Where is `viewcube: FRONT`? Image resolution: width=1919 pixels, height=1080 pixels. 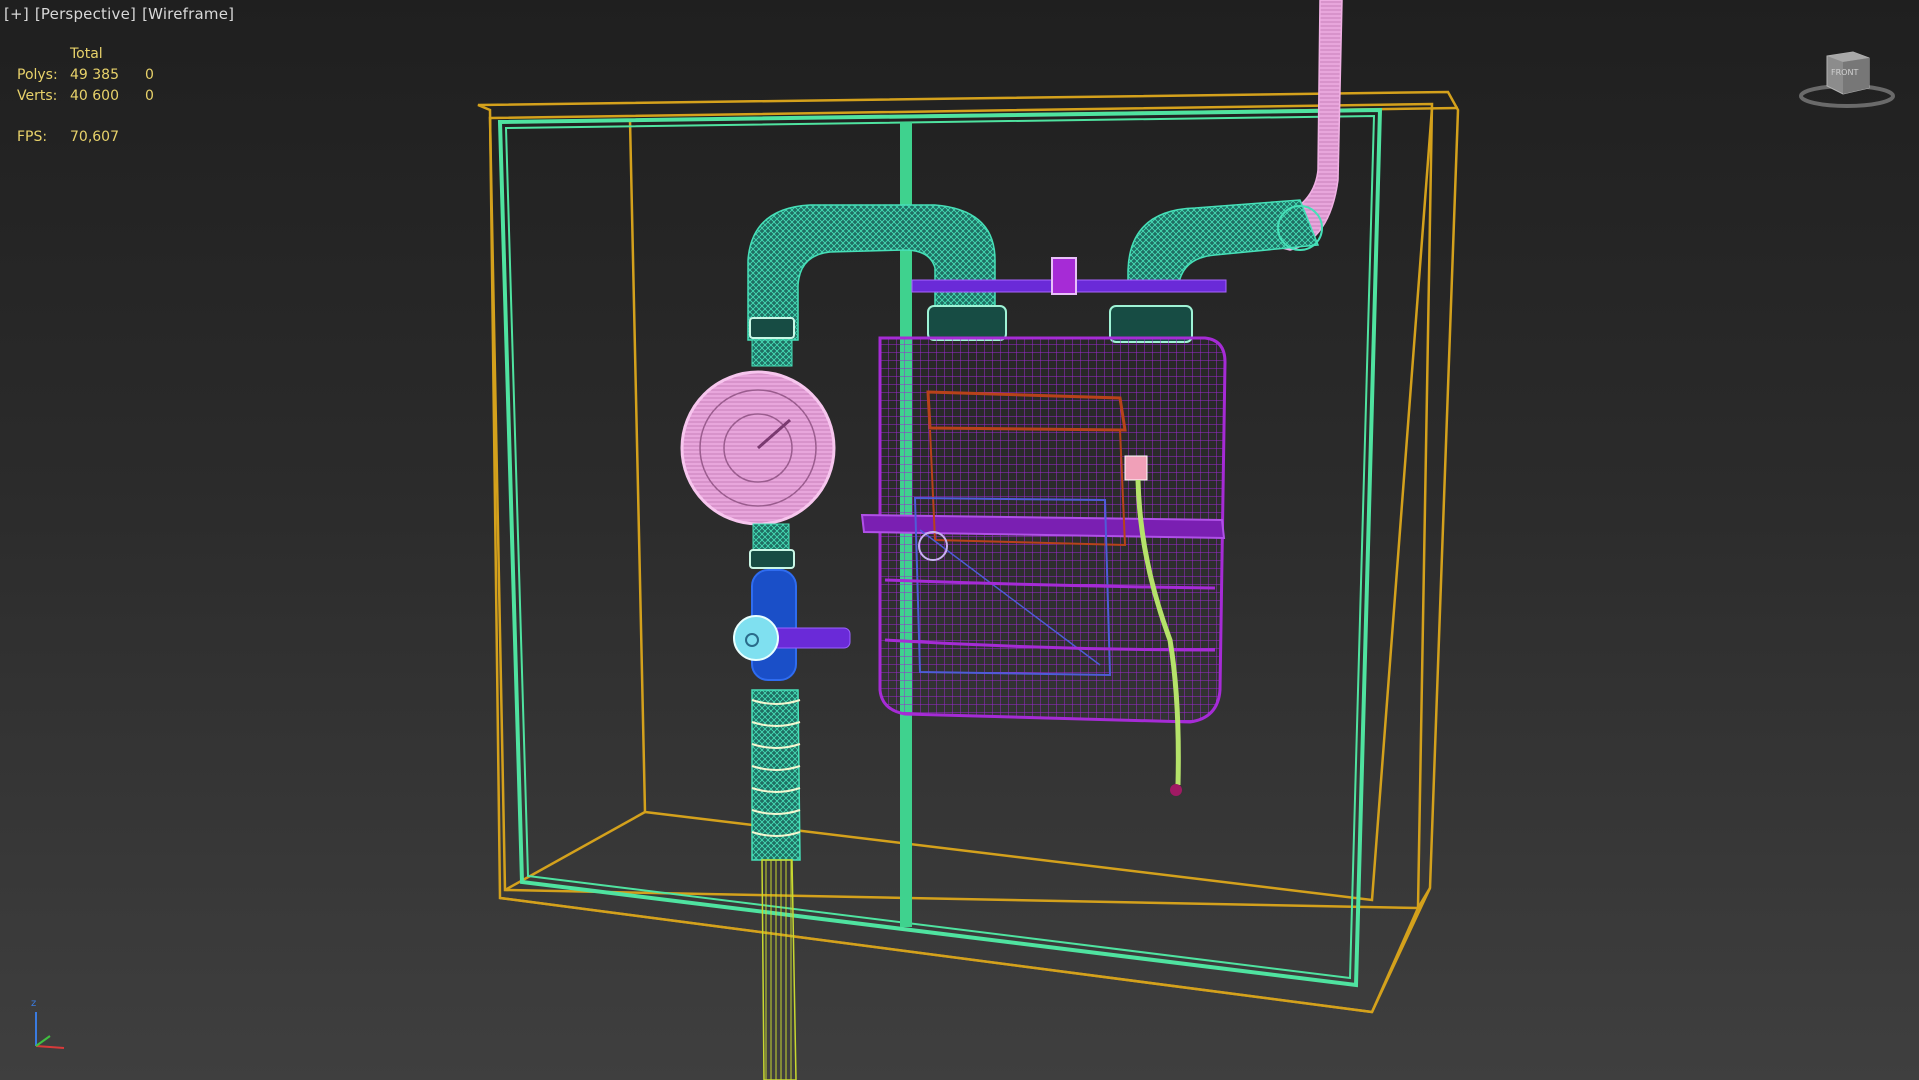 viewcube: FRONT is located at coordinates (1844, 79).